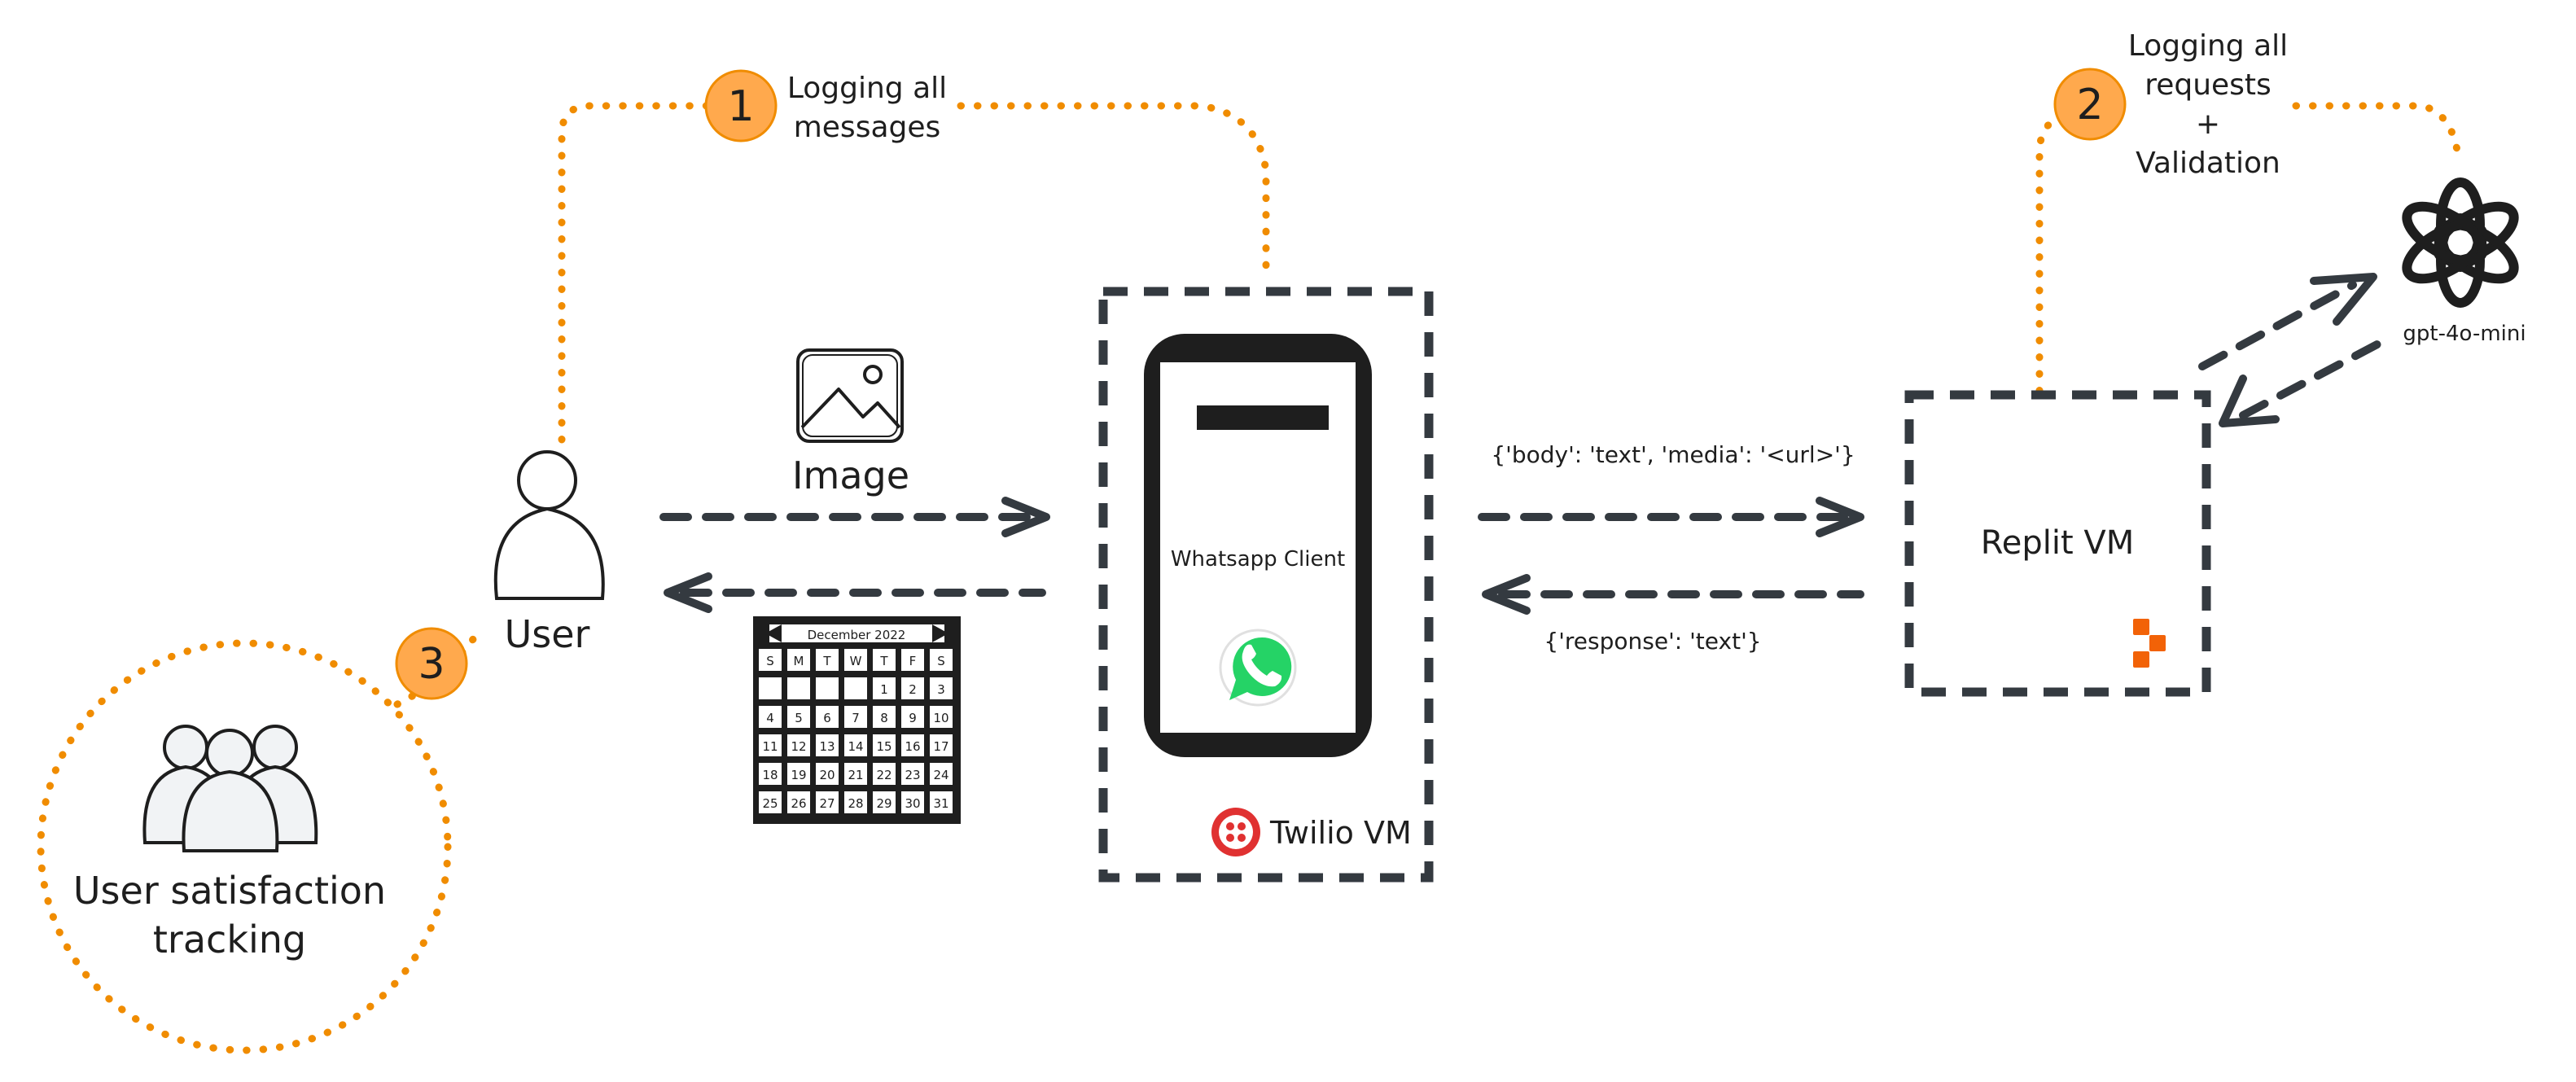 The height and width of the screenshot is (1082, 2576). I want to click on calendar-day: 5, so click(799, 718).